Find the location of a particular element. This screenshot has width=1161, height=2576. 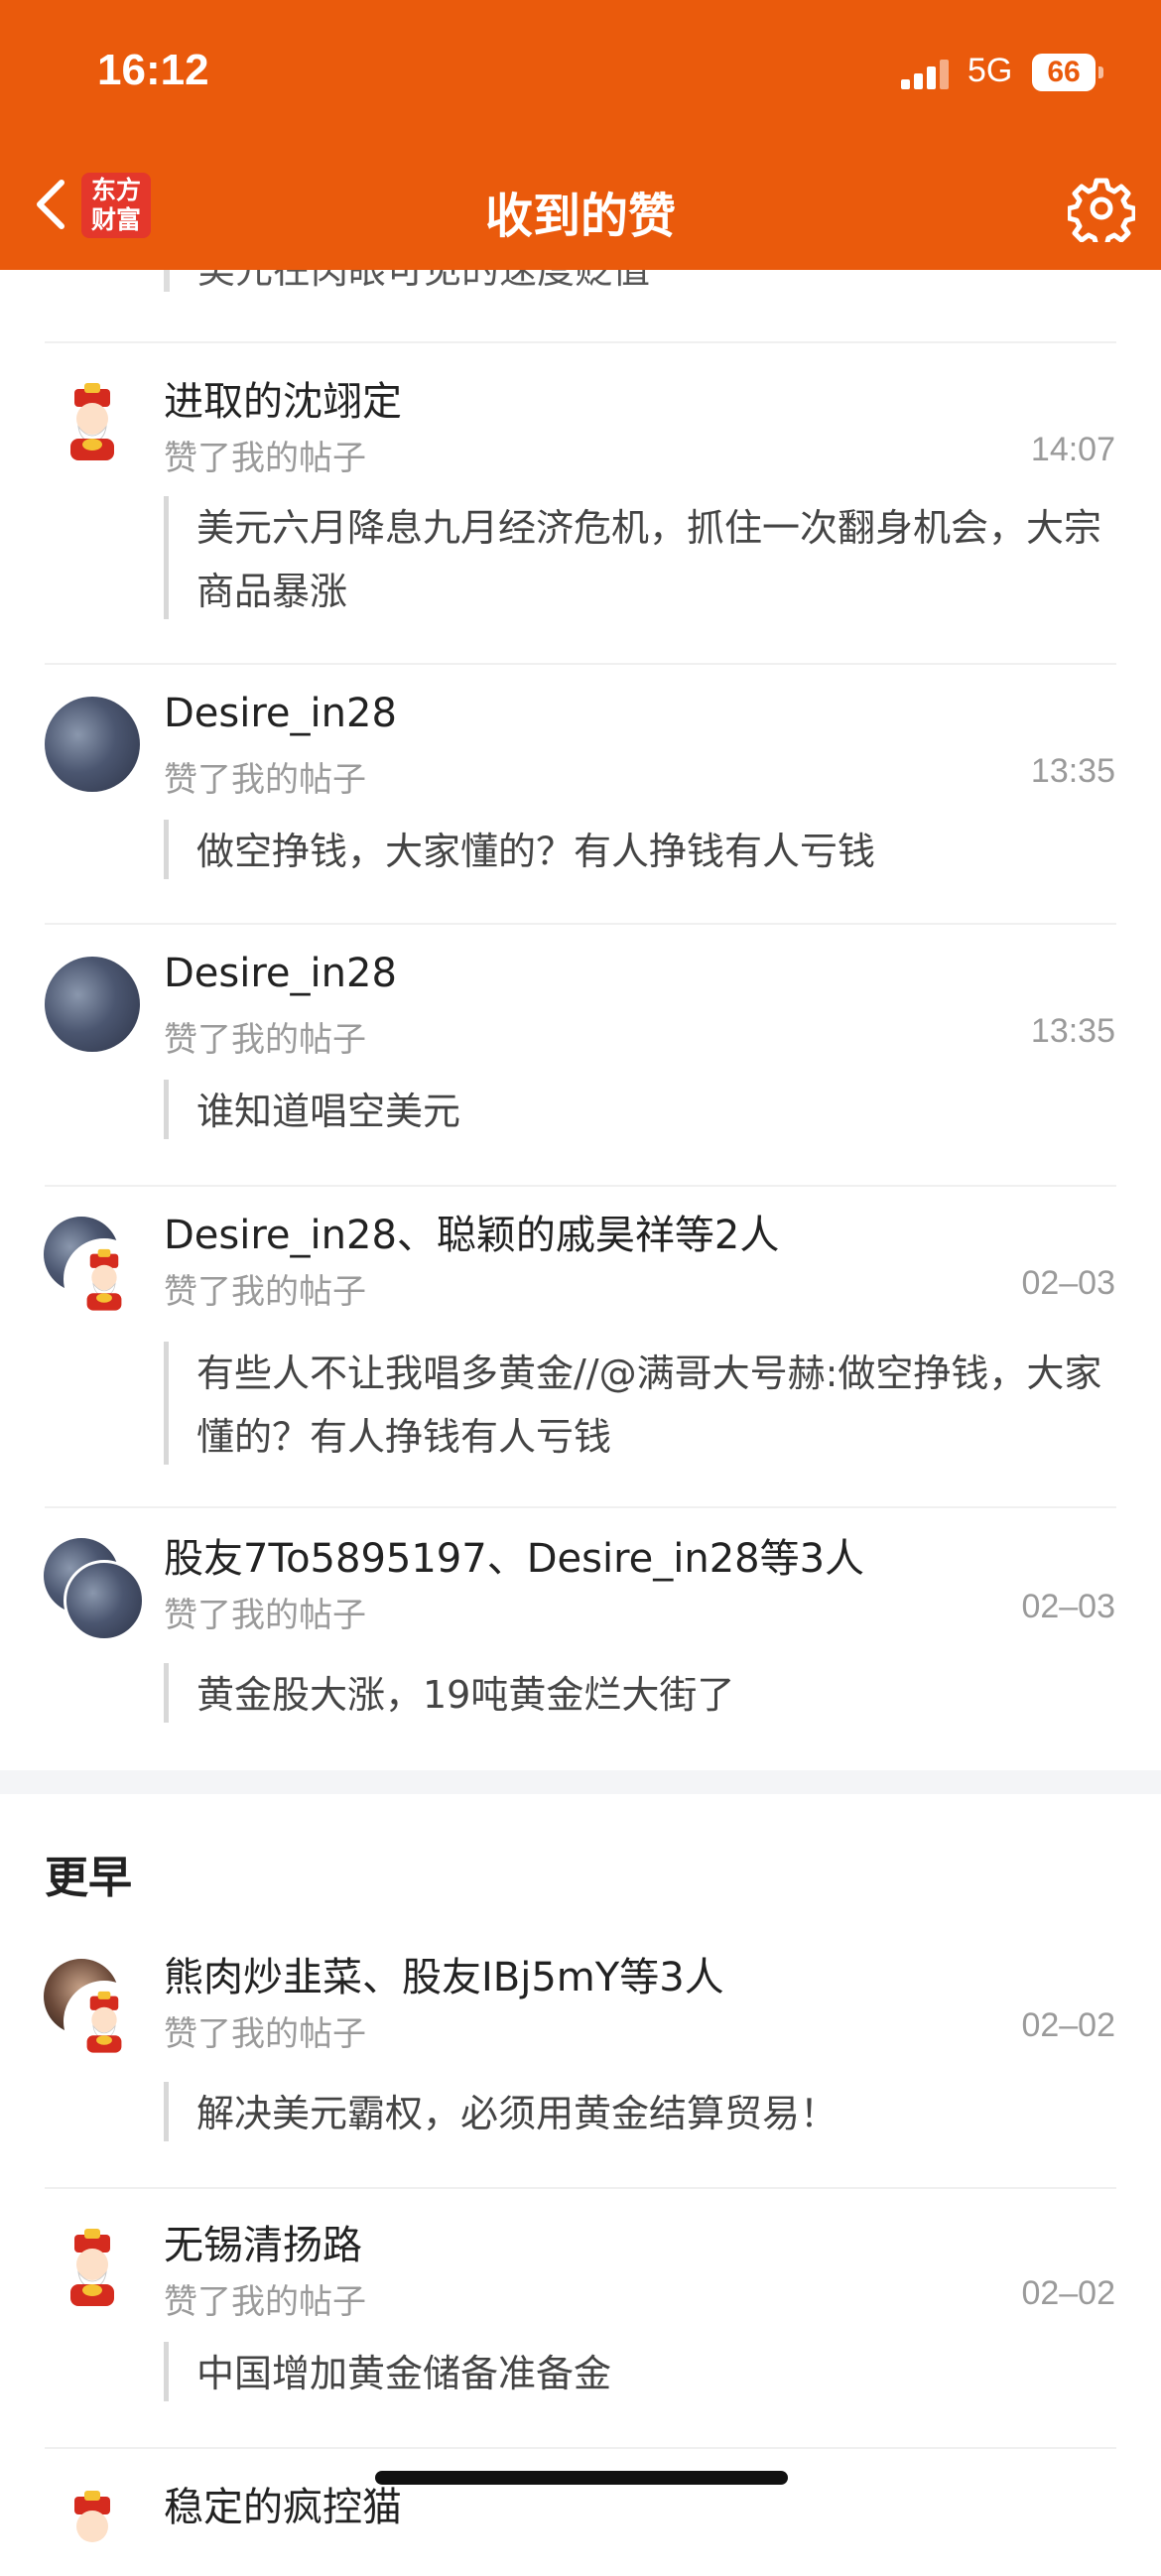

timestamp: 14:07 is located at coordinates (1072, 450).